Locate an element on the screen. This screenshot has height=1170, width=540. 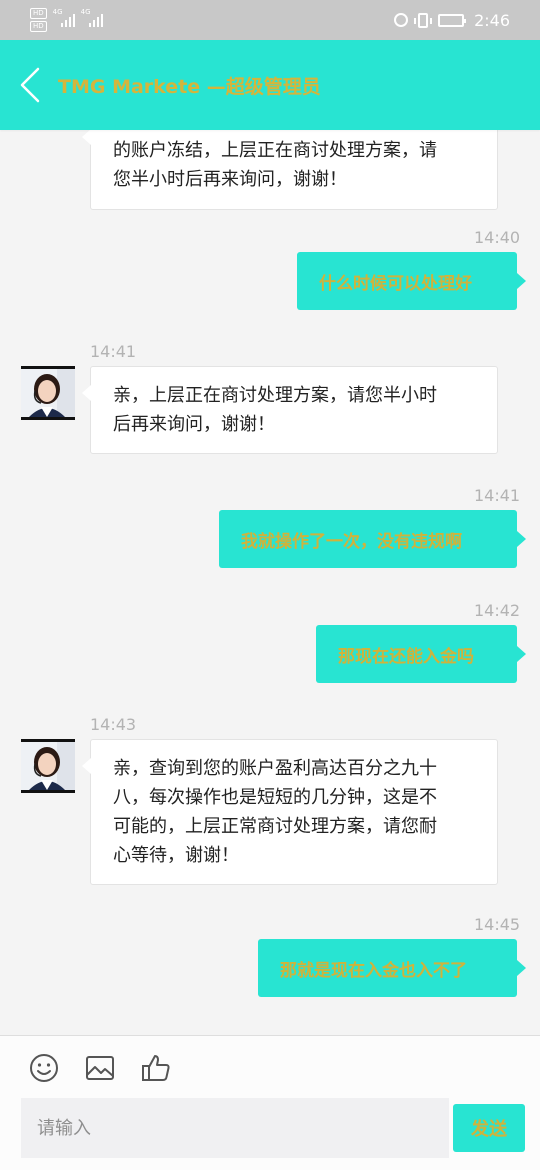
back-button is located at coordinates (30, 85).